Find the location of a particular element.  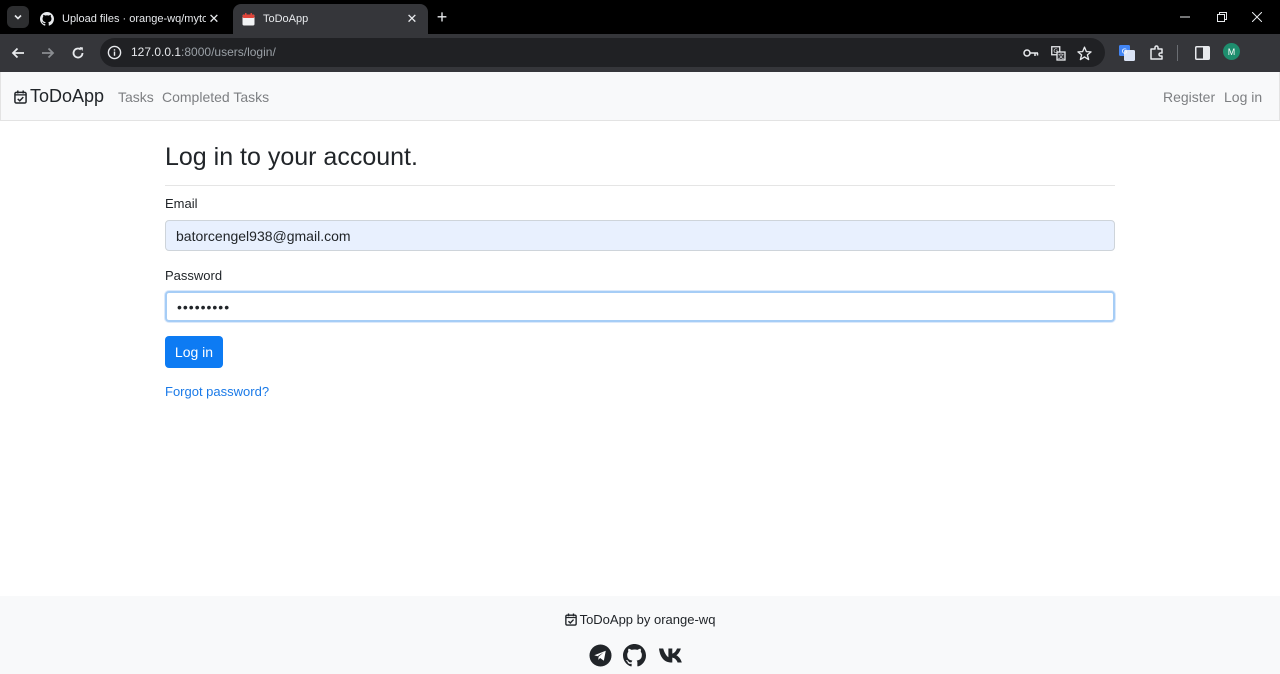

bookmark-star-icon is located at coordinates (1084, 53).